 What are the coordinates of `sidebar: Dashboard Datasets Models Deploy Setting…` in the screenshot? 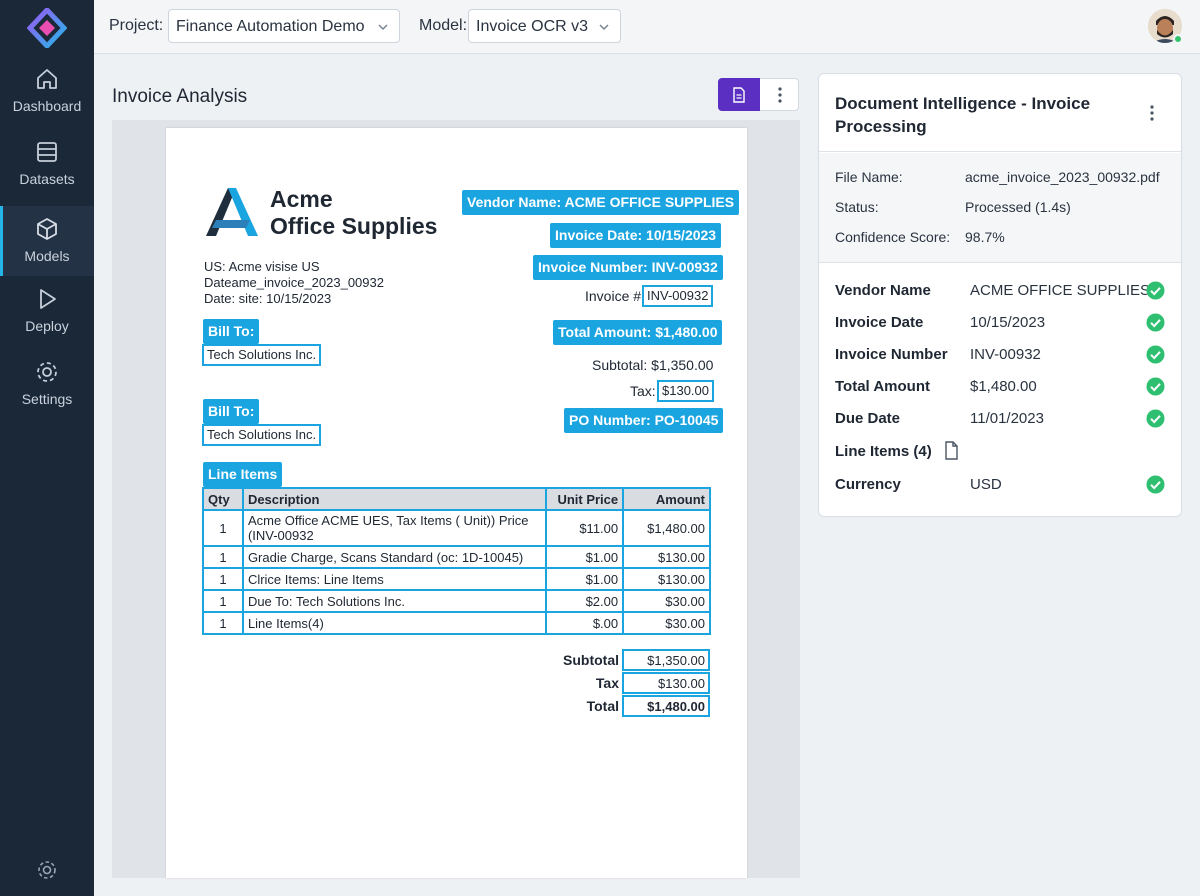 It's located at (47, 448).